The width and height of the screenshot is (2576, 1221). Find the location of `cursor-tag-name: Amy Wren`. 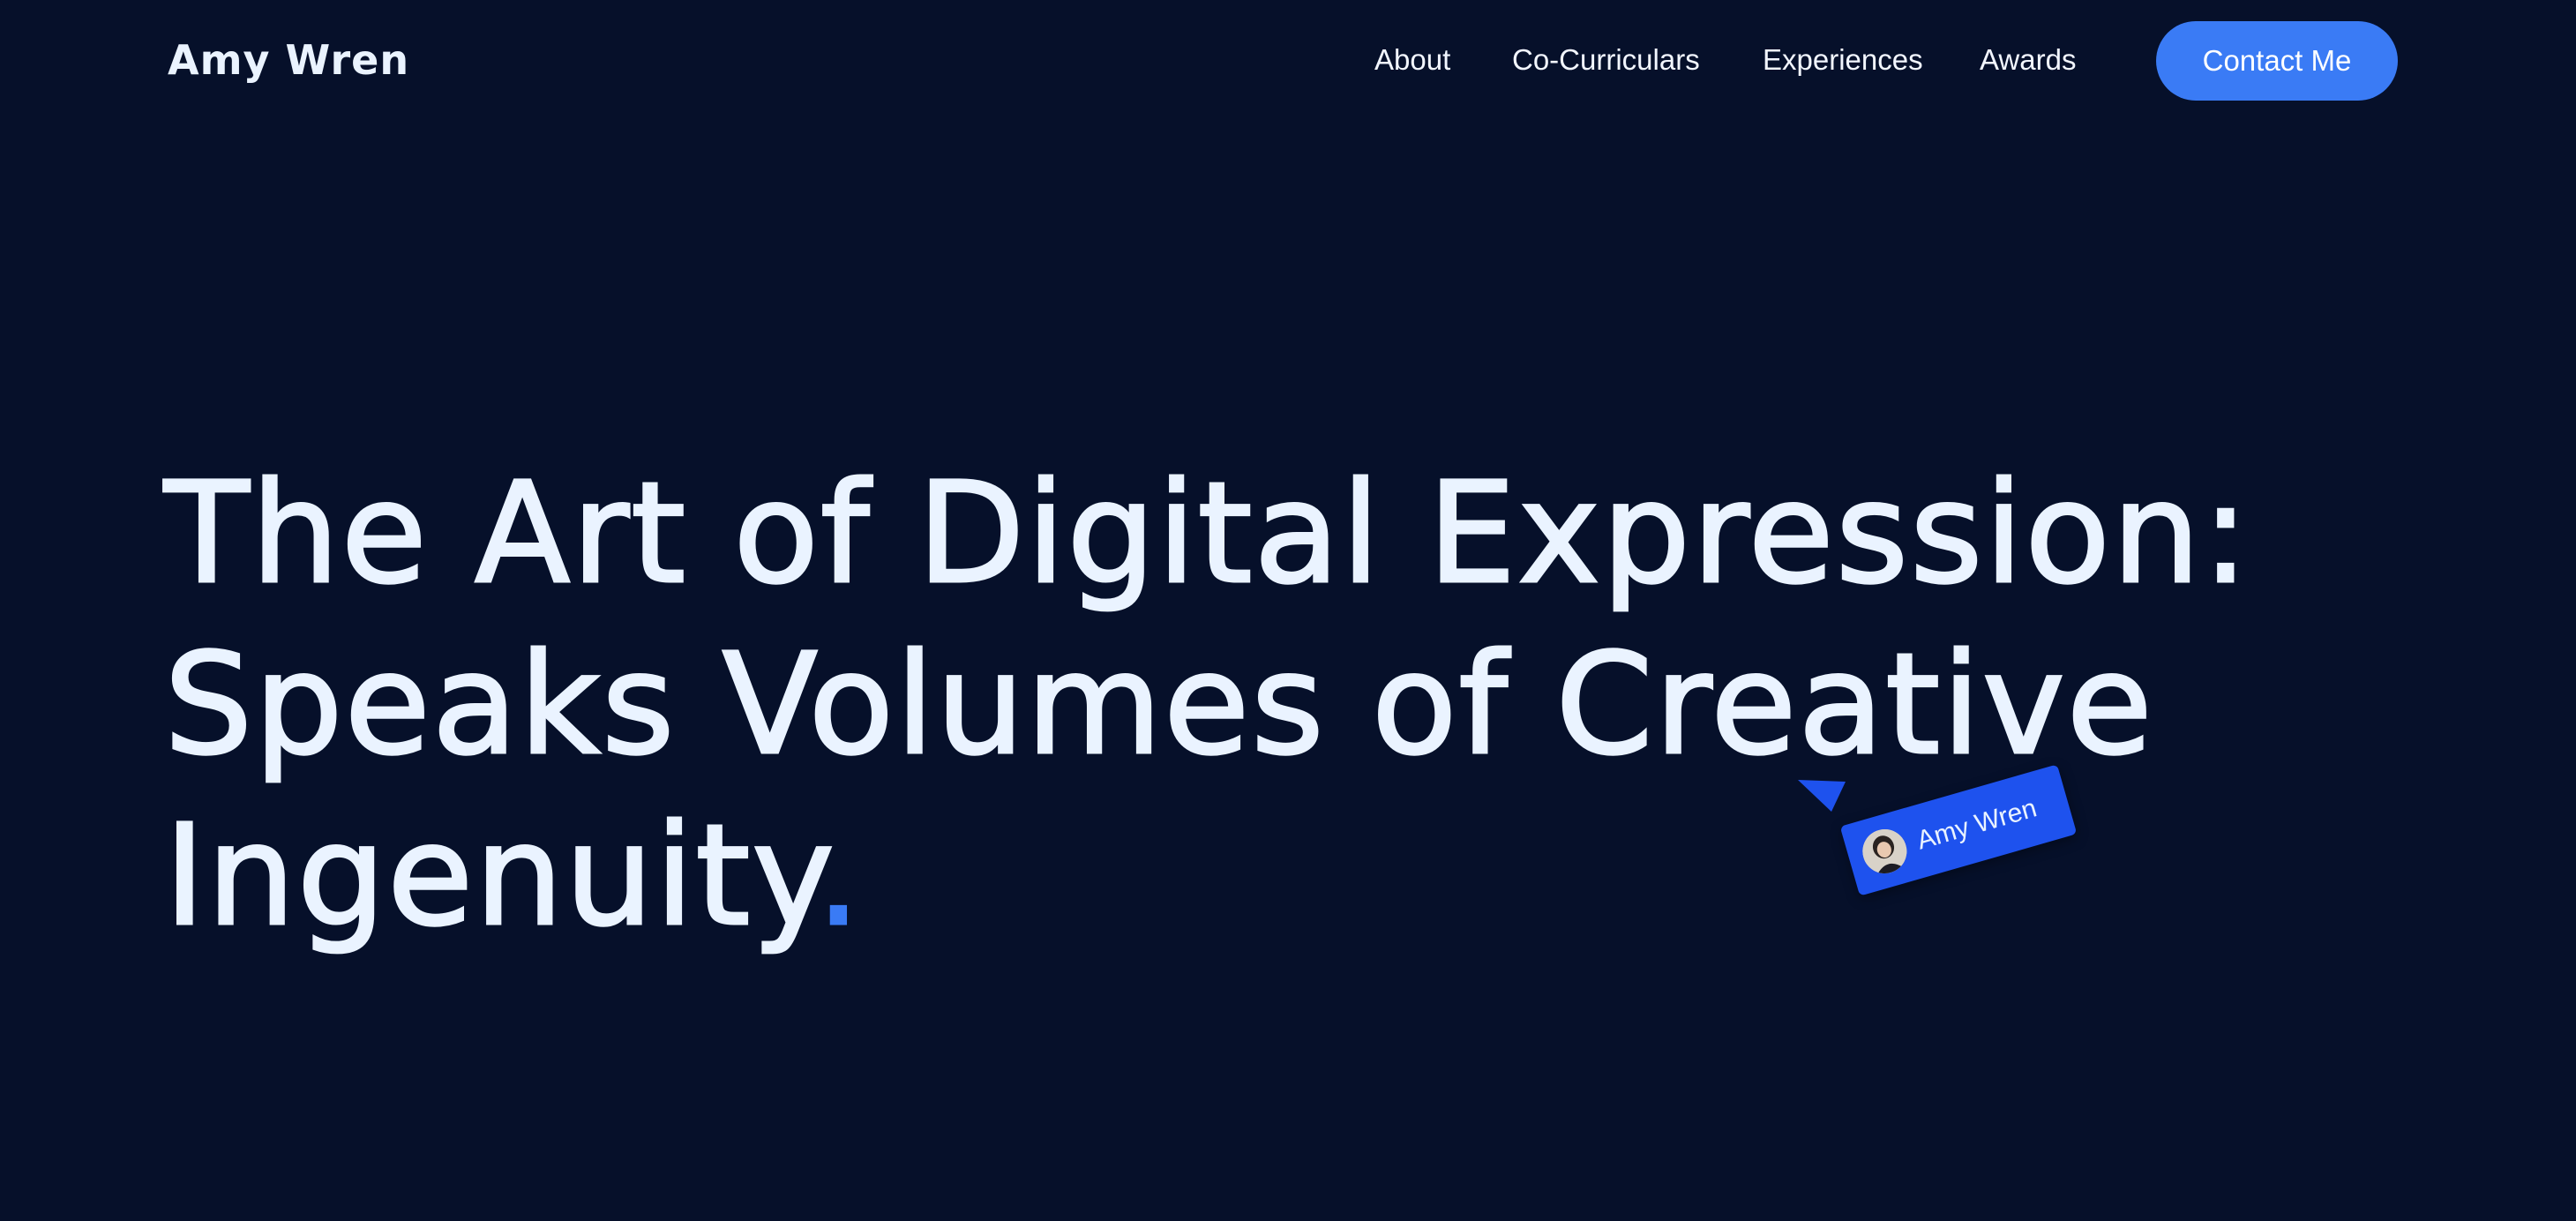

cursor-tag-name: Amy Wren is located at coordinates (1977, 824).